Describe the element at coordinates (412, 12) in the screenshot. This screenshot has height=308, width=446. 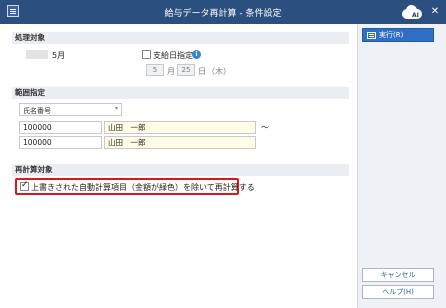
I see `cloud-ai-icon: AI` at that location.